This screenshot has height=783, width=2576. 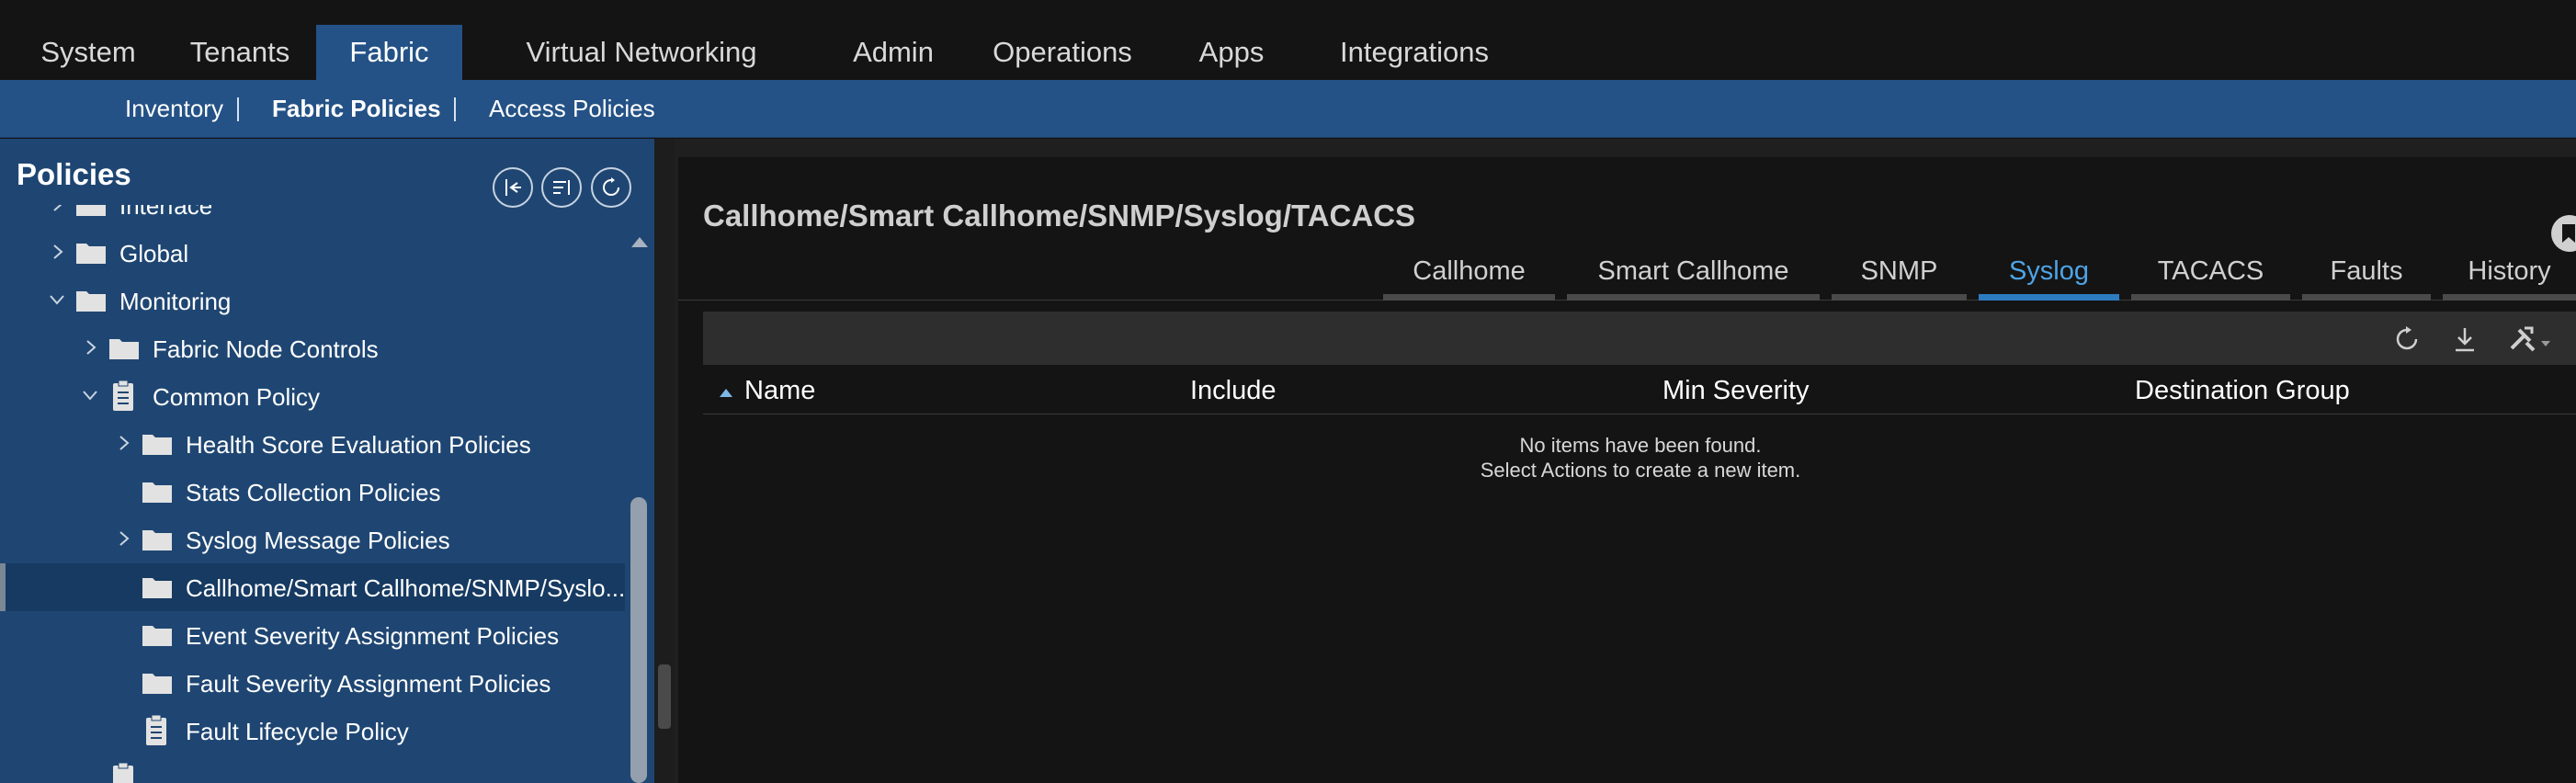 What do you see at coordinates (166, 212) in the screenshot?
I see `tree-item-label: Interface` at bounding box center [166, 212].